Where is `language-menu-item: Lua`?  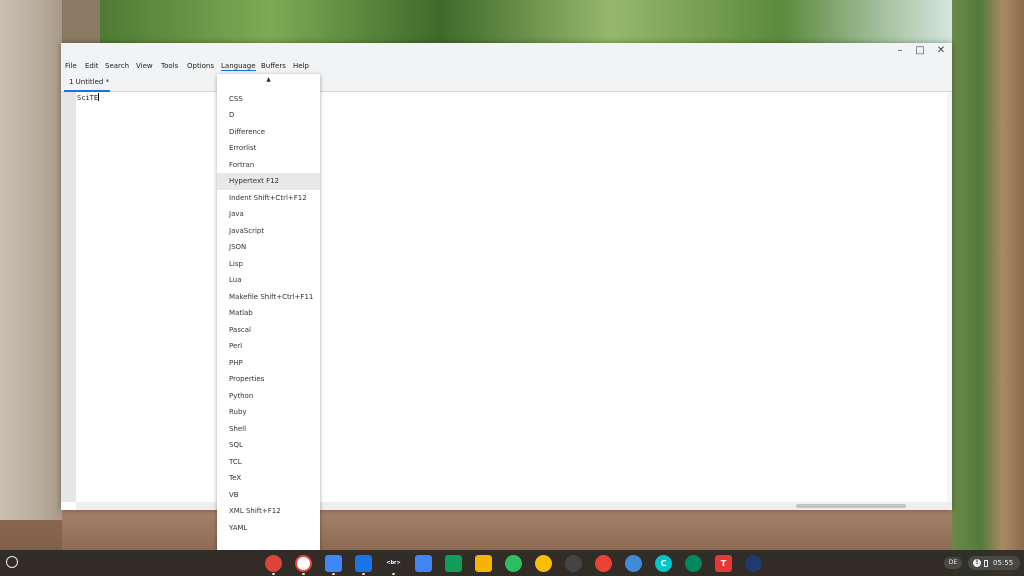 language-menu-item: Lua is located at coordinates (268, 280).